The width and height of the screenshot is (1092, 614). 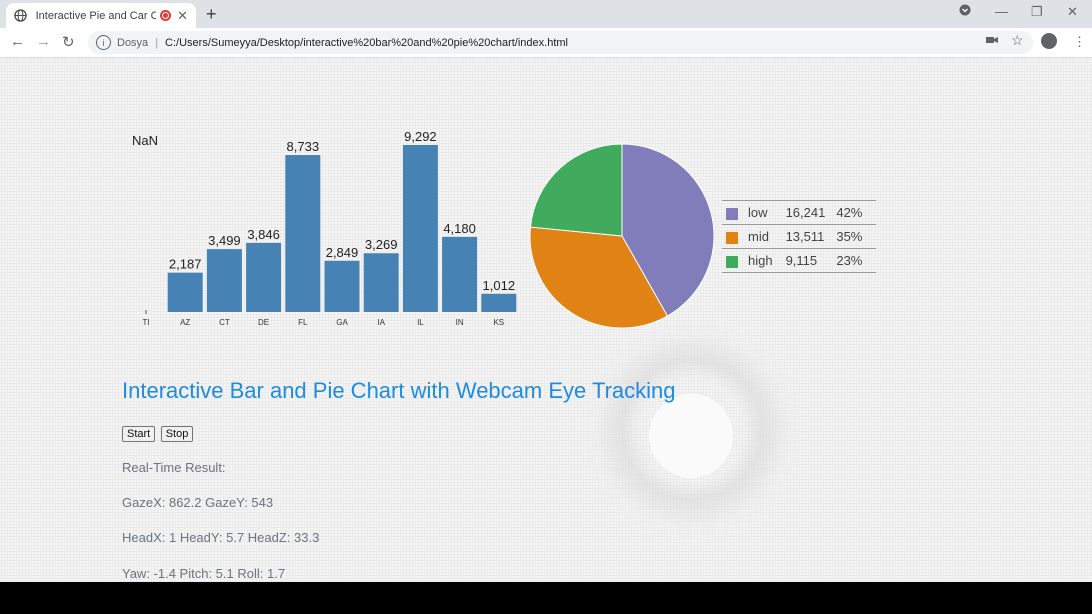 I want to click on x-tick-label: KS, so click(x=498, y=322).